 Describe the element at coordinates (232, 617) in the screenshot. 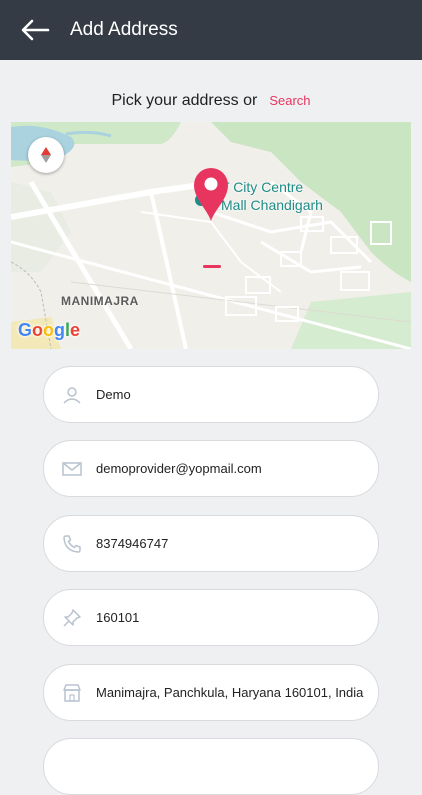

I see `pincode-input` at that location.